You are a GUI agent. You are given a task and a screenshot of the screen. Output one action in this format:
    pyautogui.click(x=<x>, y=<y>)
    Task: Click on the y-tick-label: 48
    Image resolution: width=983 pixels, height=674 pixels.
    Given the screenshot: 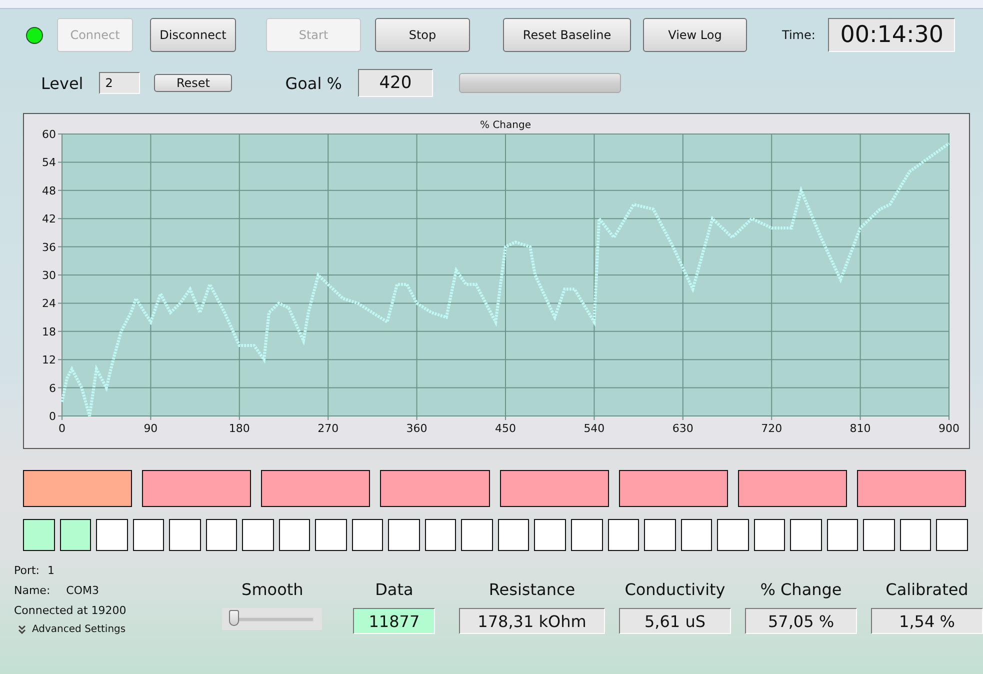 What is the action you would take?
    pyautogui.click(x=49, y=191)
    